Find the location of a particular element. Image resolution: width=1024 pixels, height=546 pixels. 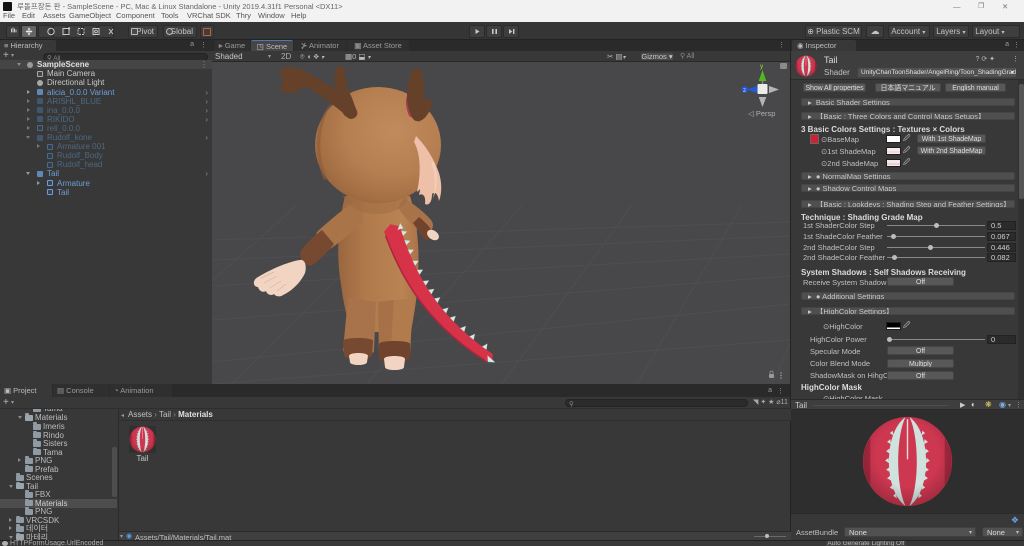

svg-text: z is located at coordinates (744, 91).